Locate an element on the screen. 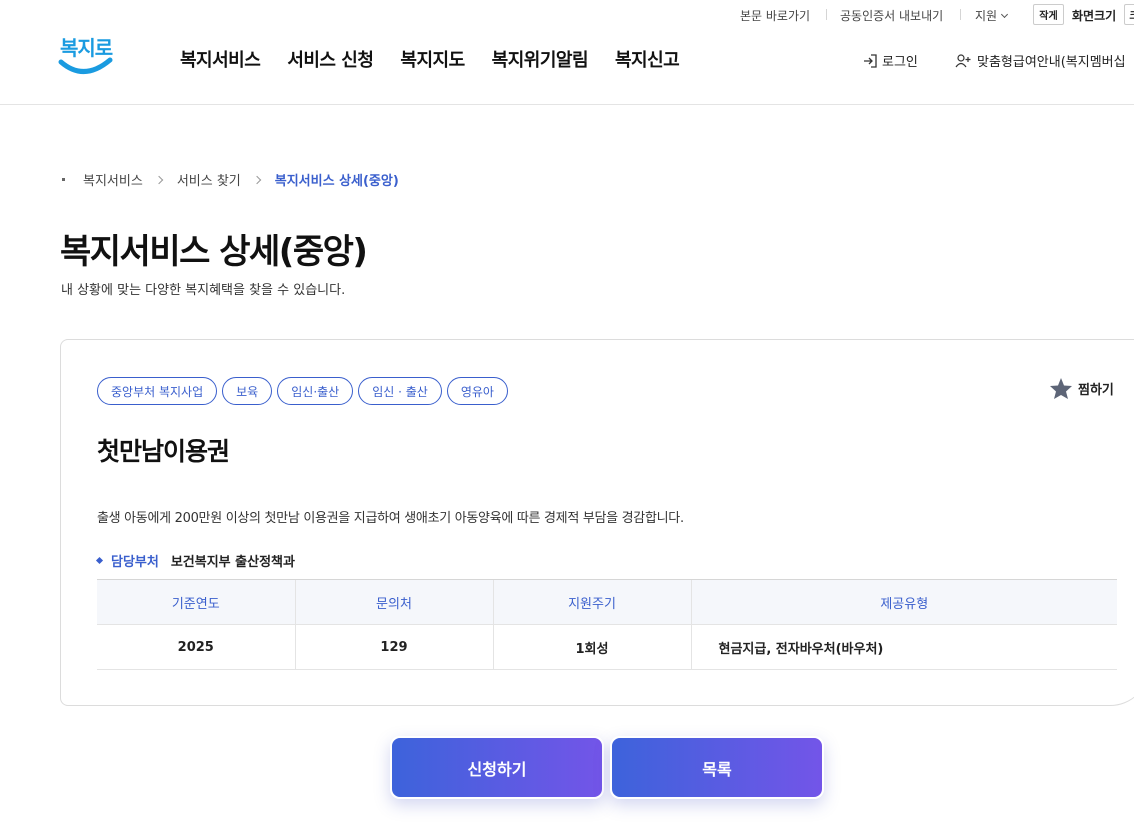  cell-year: 2025 is located at coordinates (196, 647).